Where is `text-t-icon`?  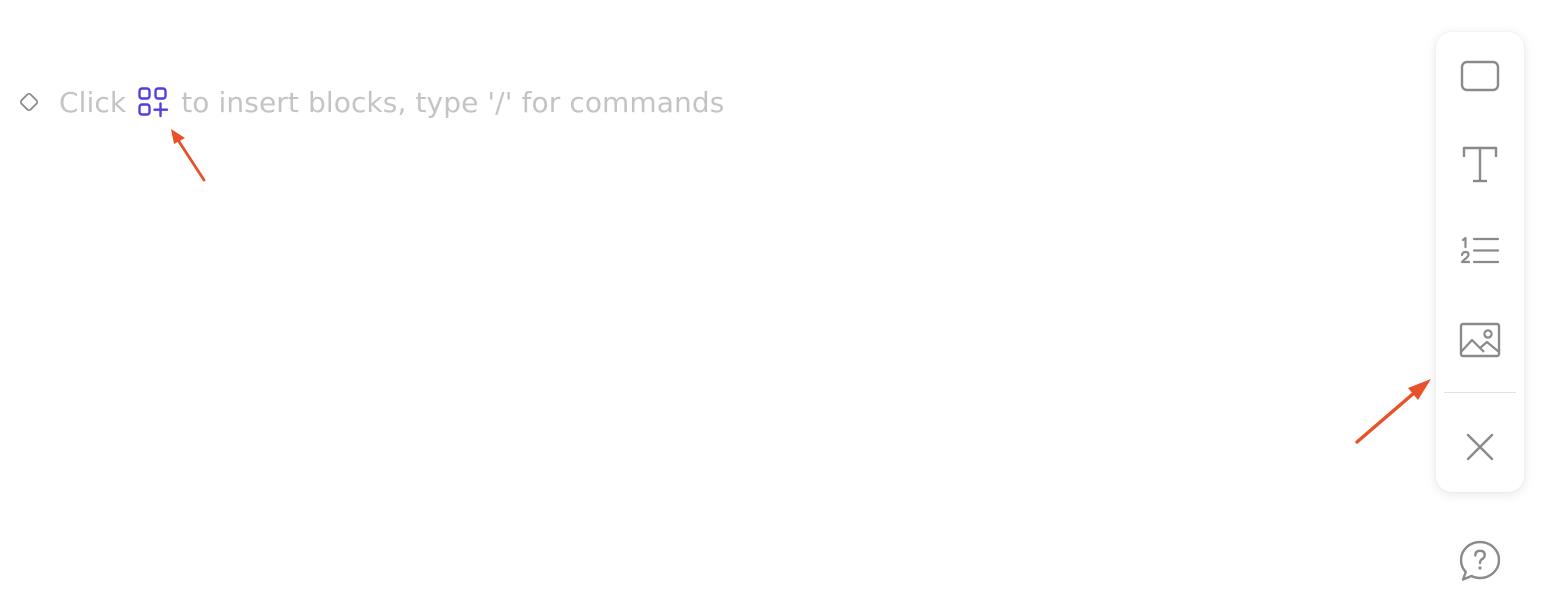
text-t-icon is located at coordinates (1480, 164).